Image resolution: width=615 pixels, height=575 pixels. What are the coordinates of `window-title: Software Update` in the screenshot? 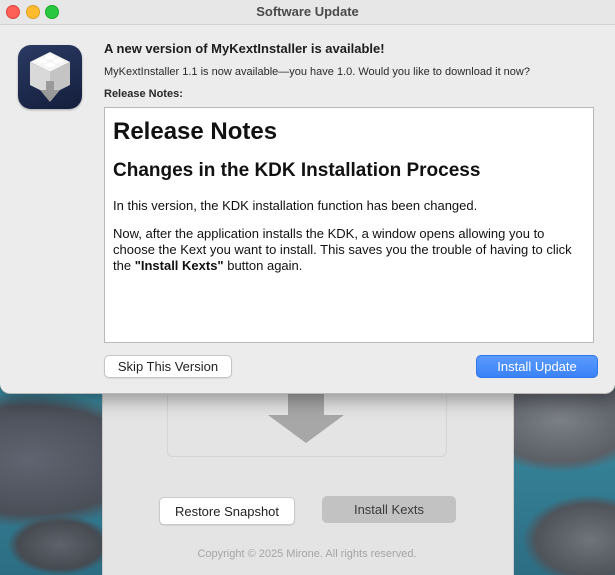 It's located at (307, 11).